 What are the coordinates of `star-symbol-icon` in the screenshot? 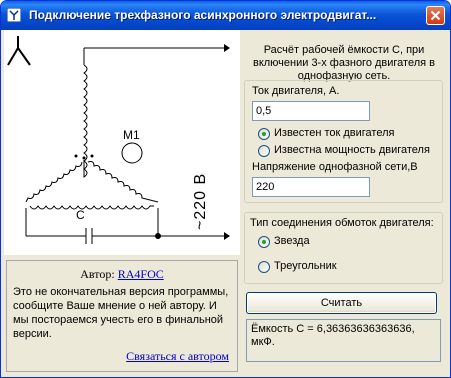 It's located at (19, 51).